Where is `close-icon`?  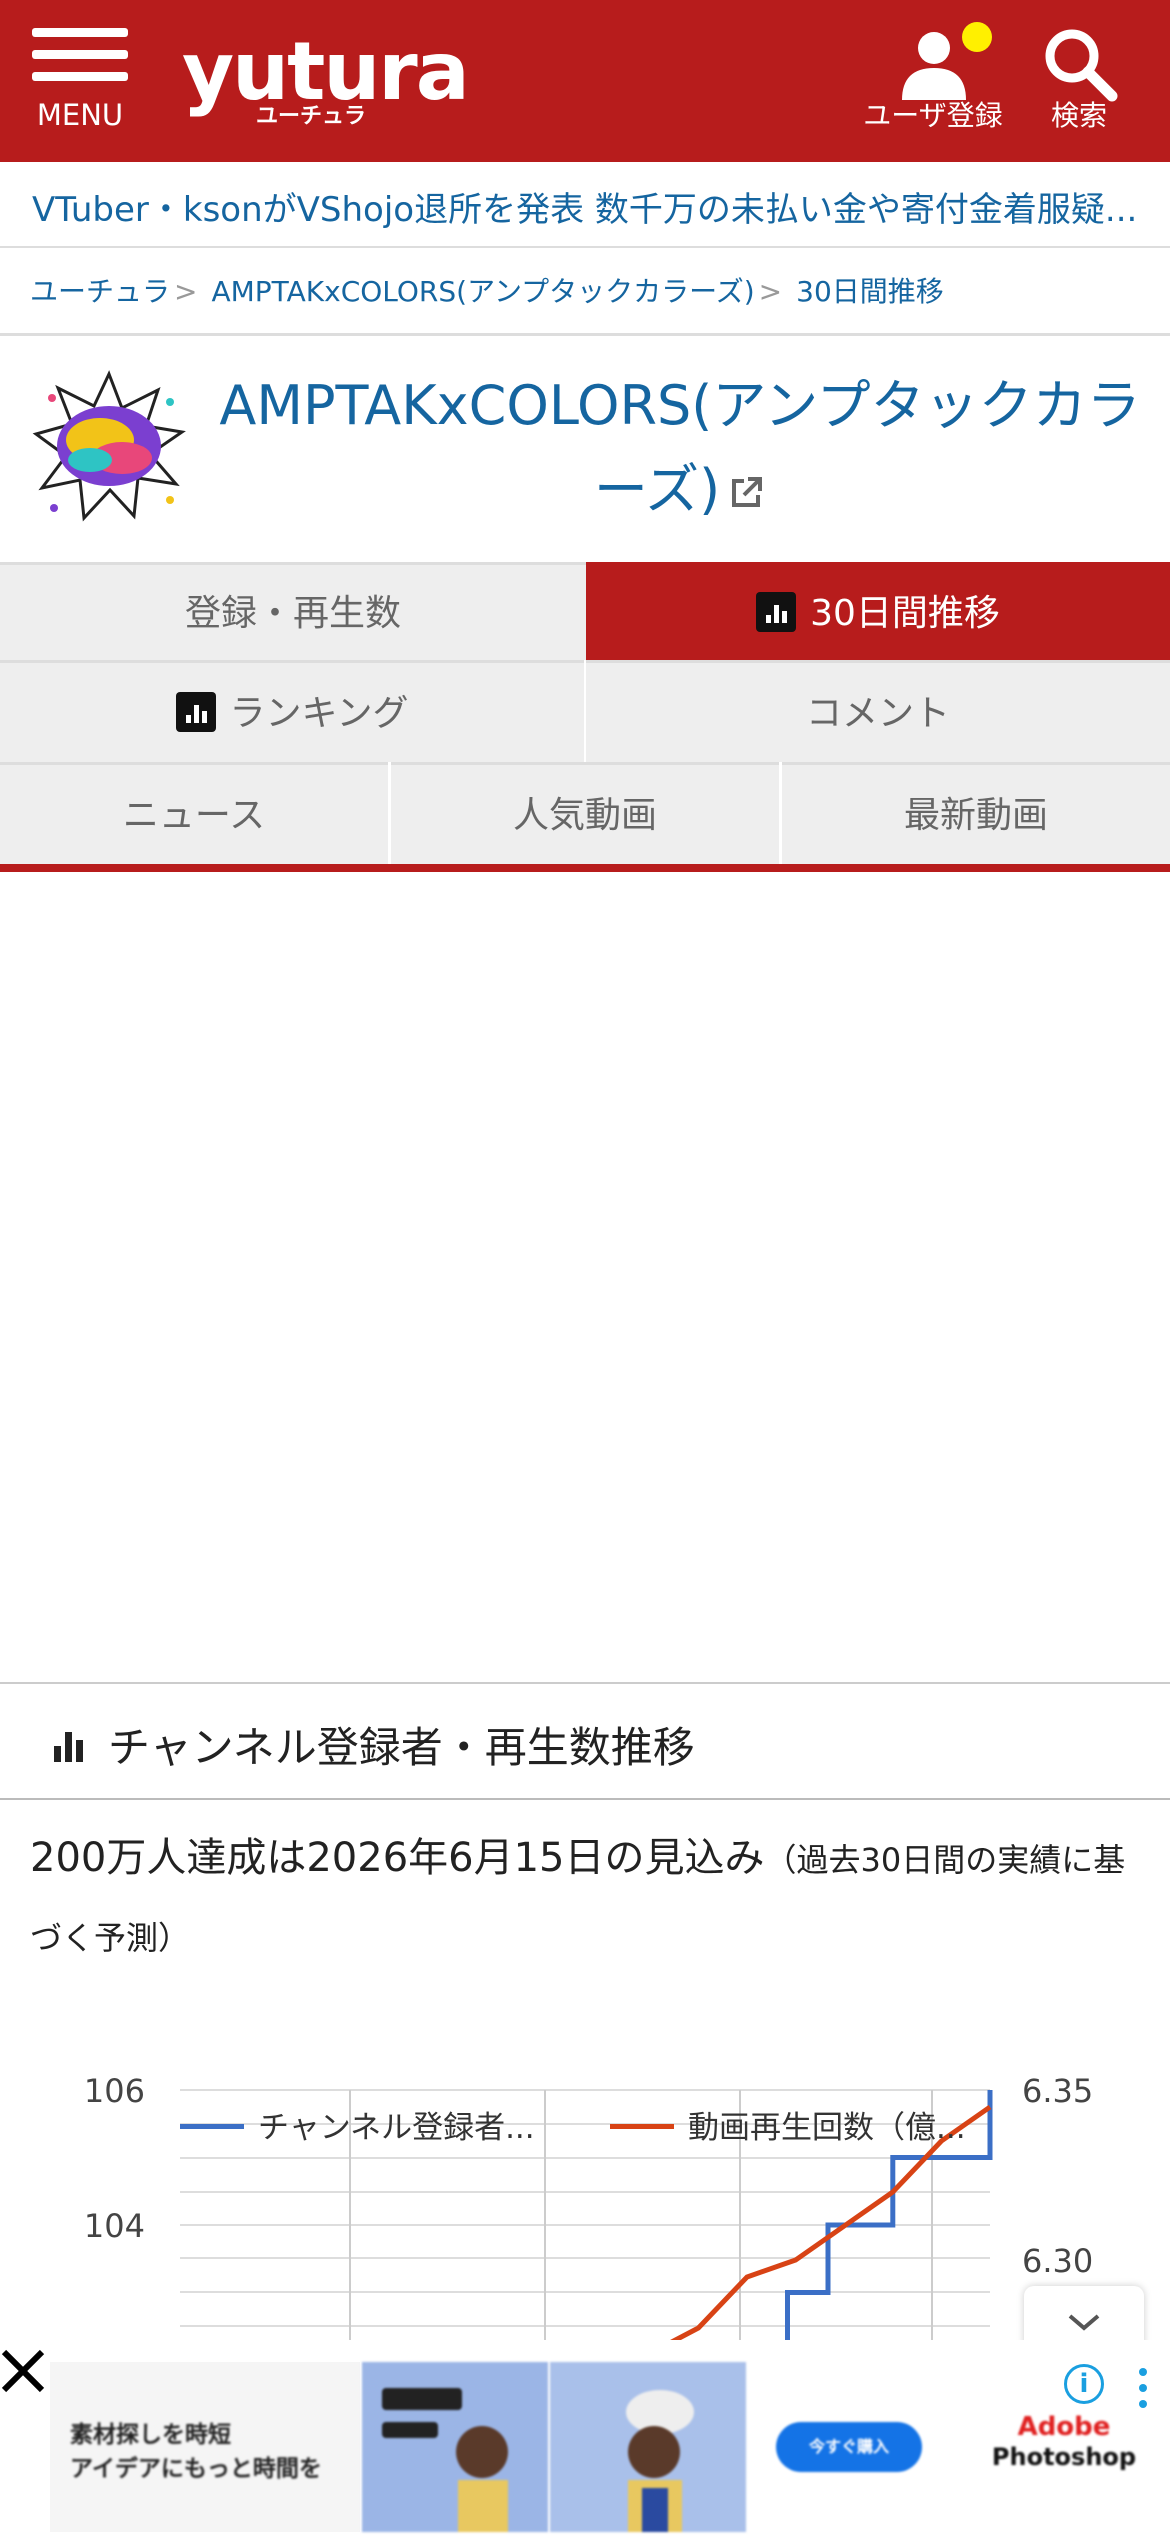 close-icon is located at coordinates (24, 2372).